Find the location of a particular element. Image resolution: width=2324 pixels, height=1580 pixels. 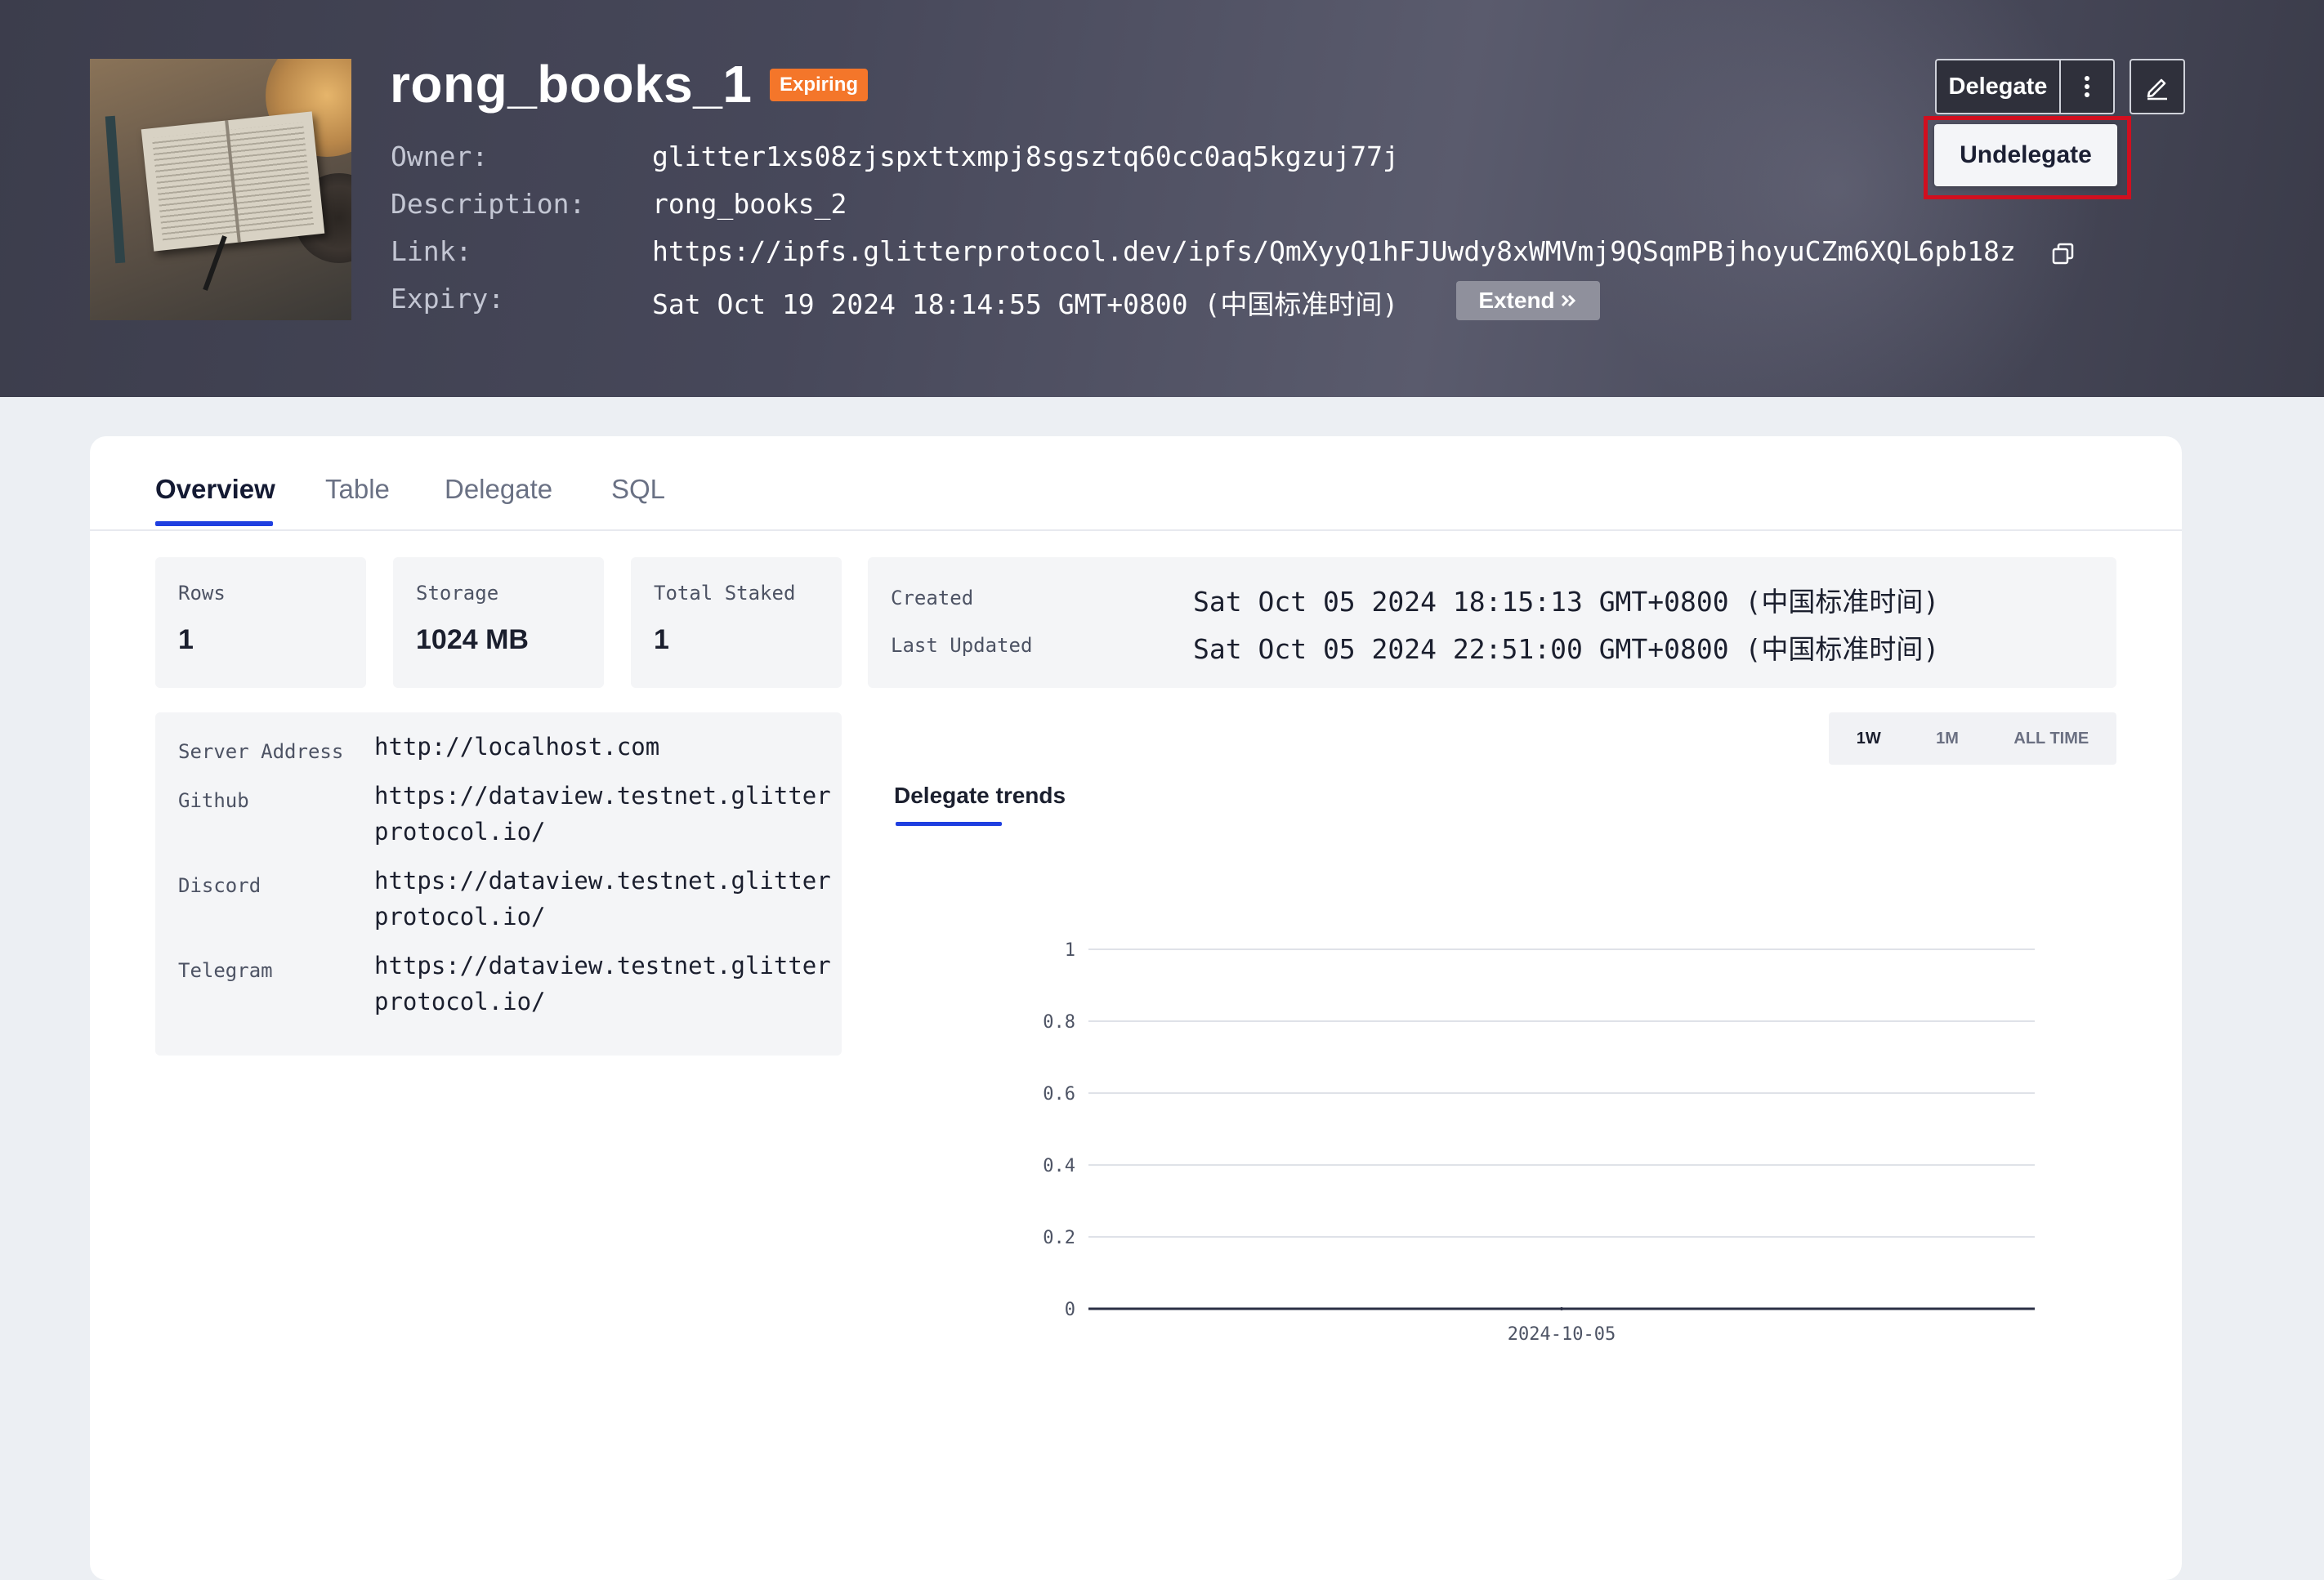

storage-label: Storage is located at coordinates (458, 594).